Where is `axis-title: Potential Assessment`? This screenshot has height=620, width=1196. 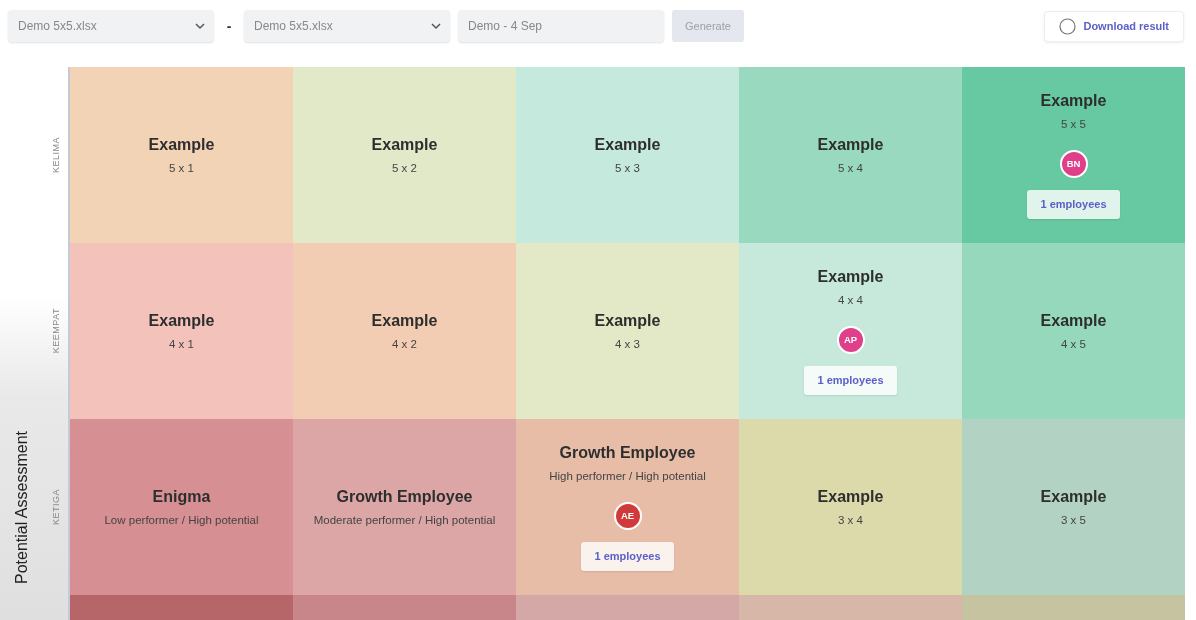
axis-title: Potential Assessment is located at coordinates (22, 507).